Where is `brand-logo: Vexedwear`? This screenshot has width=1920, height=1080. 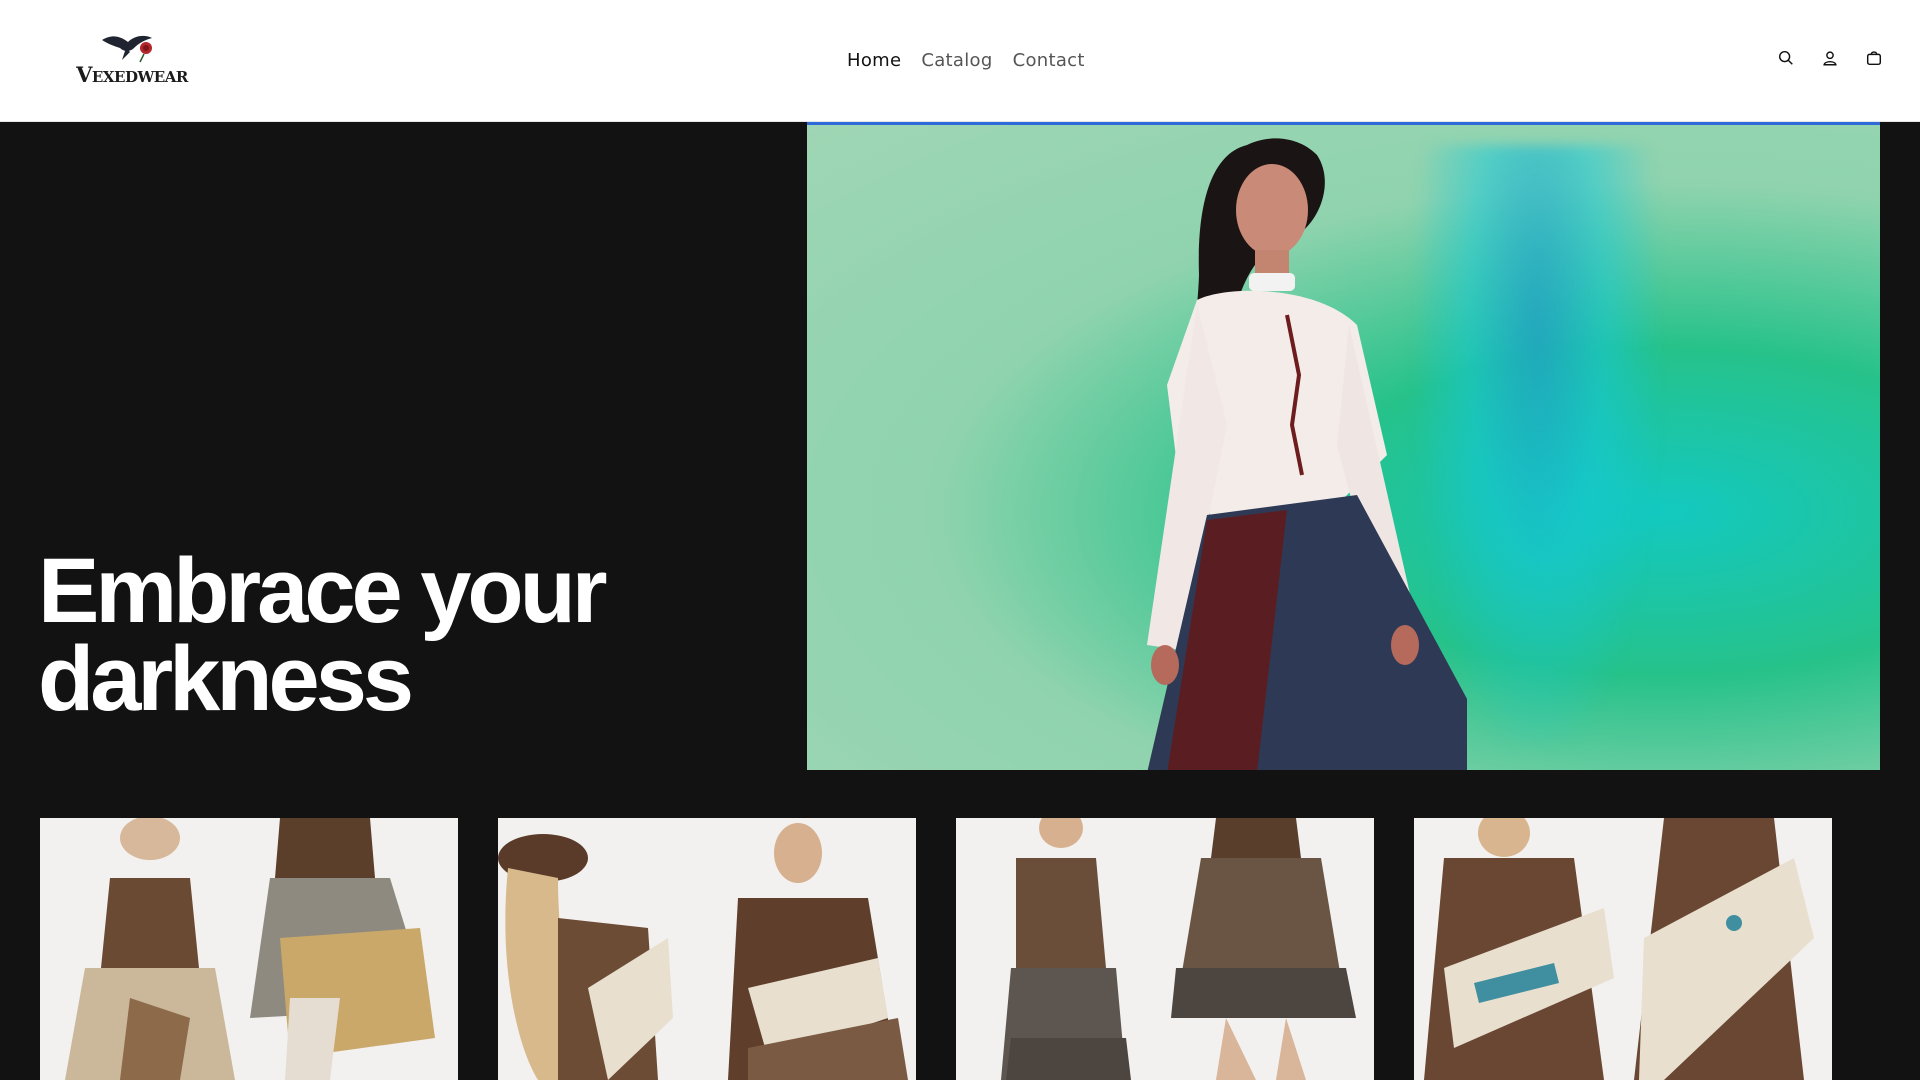
brand-logo: Vexedwear is located at coordinates (132, 63).